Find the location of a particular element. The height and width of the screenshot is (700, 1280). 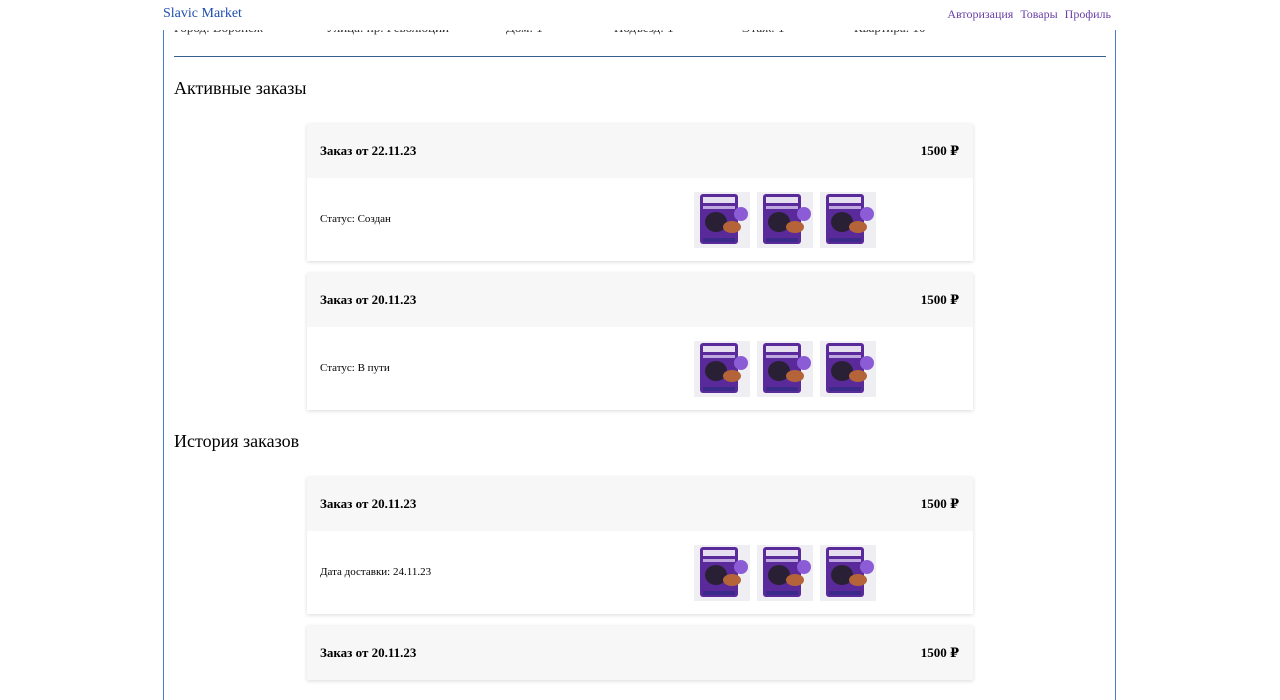

nav-menu: Авторизация Товары Профиль is located at coordinates (1029, 14).